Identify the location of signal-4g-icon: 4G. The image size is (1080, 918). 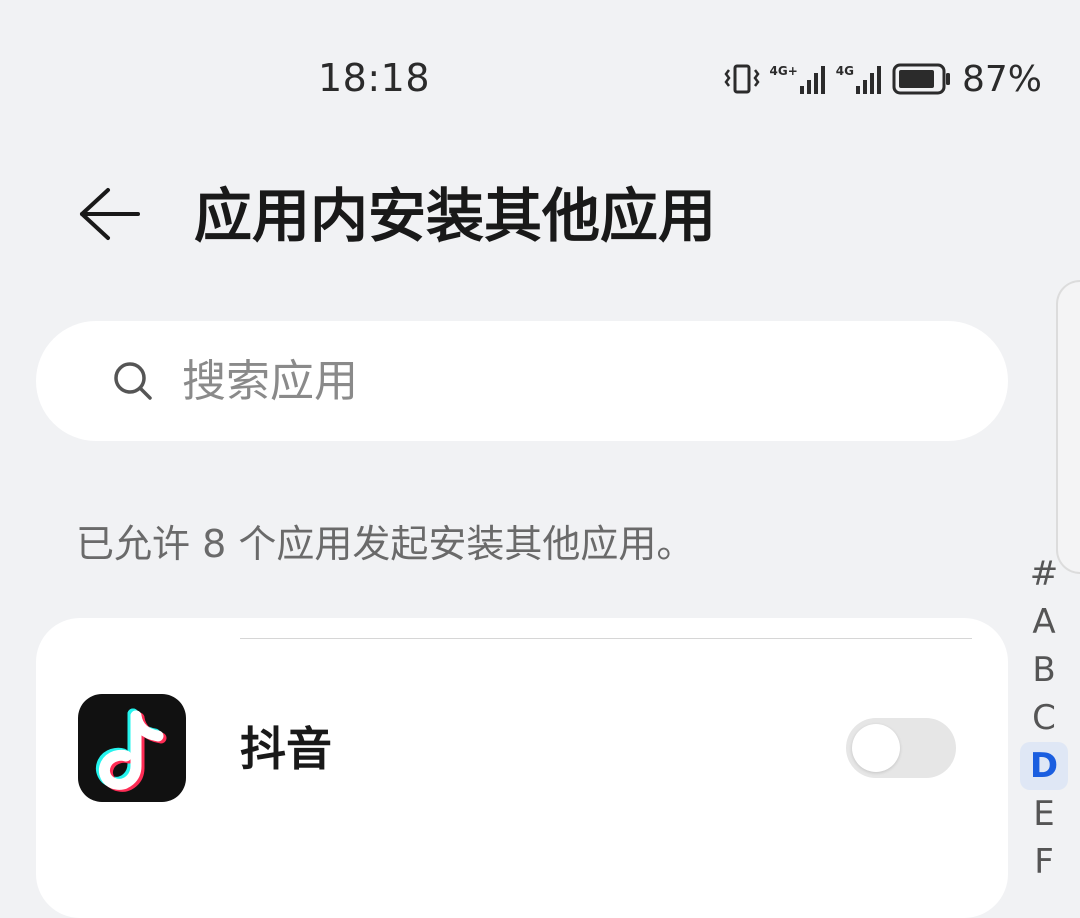
(859, 79).